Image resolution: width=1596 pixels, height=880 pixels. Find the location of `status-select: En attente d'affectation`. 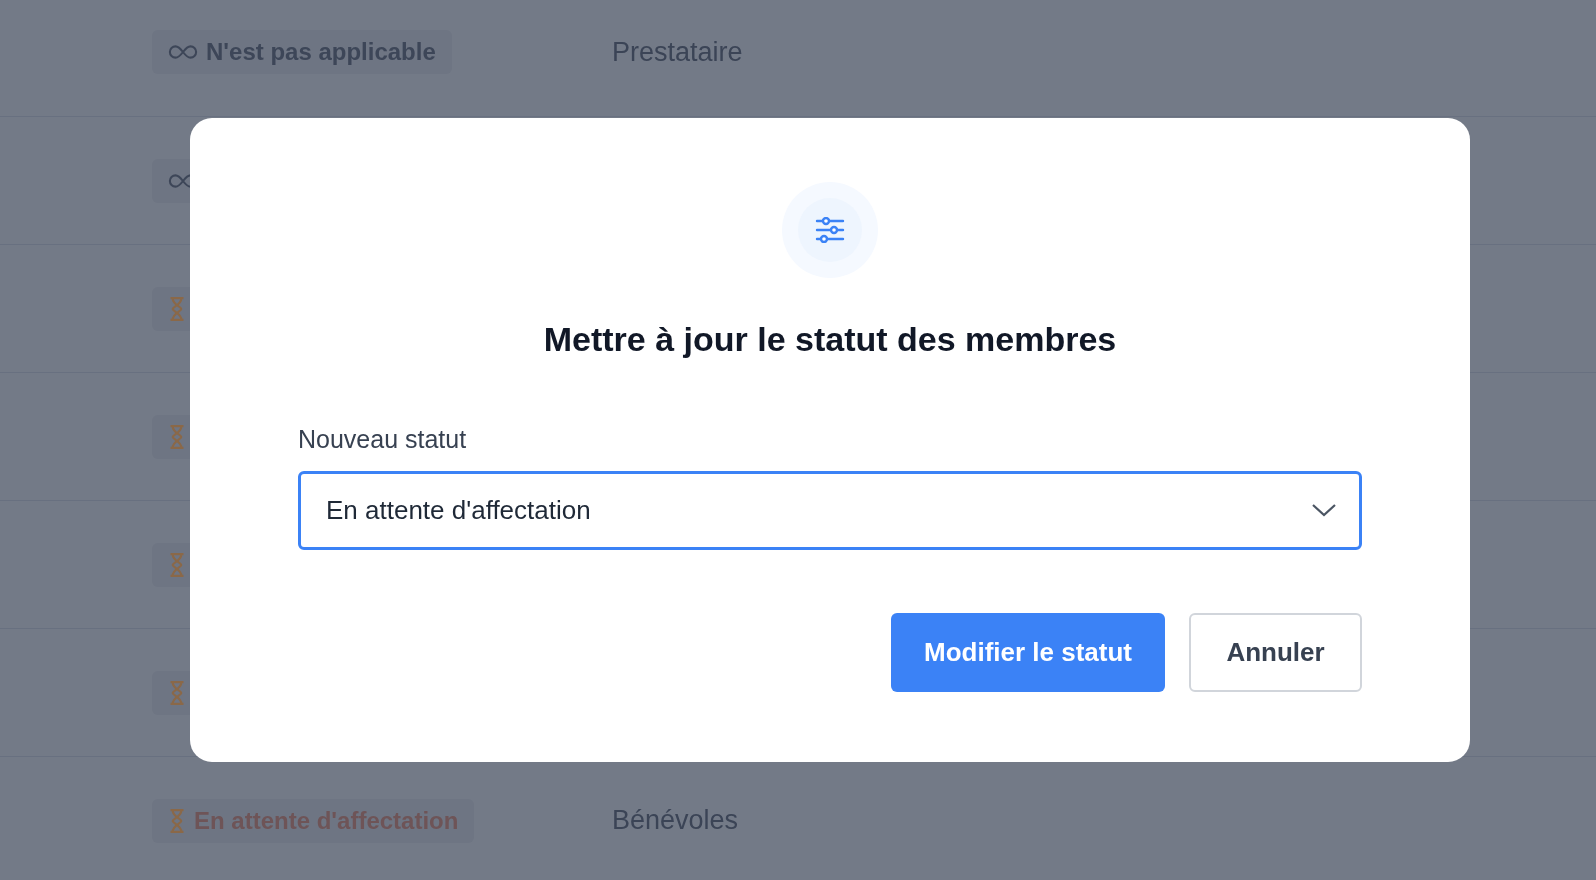

status-select: En attente d'affectation is located at coordinates (830, 510).